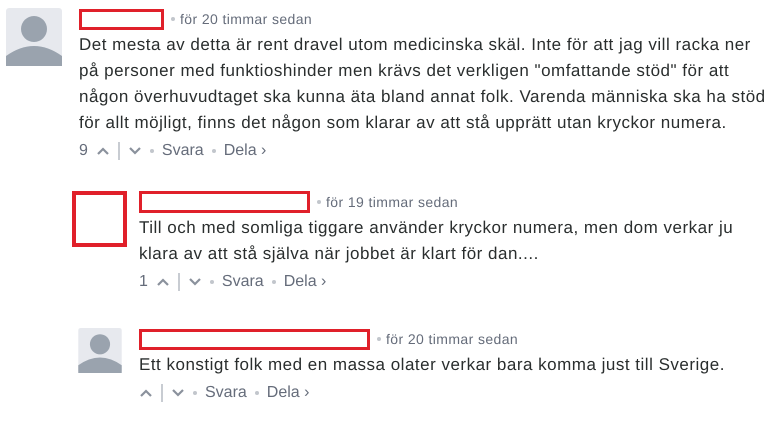 The width and height of the screenshot is (778, 434). What do you see at coordinates (99, 219) in the screenshot?
I see `redaction-box` at bounding box center [99, 219].